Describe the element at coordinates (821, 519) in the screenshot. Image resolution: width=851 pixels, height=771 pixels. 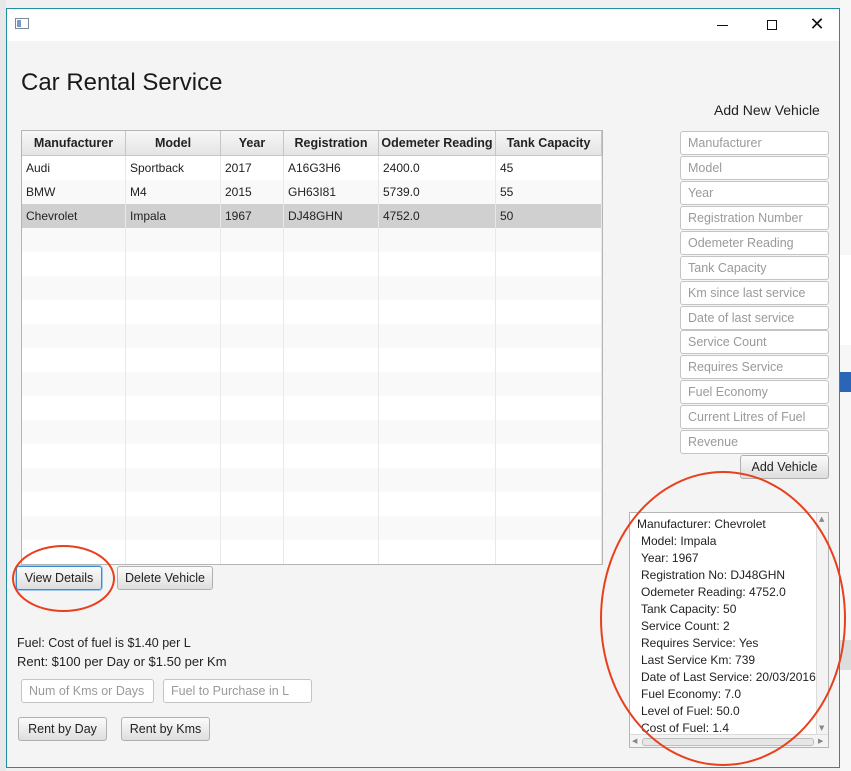
I see `scroll-up-icon: ▲` at that location.